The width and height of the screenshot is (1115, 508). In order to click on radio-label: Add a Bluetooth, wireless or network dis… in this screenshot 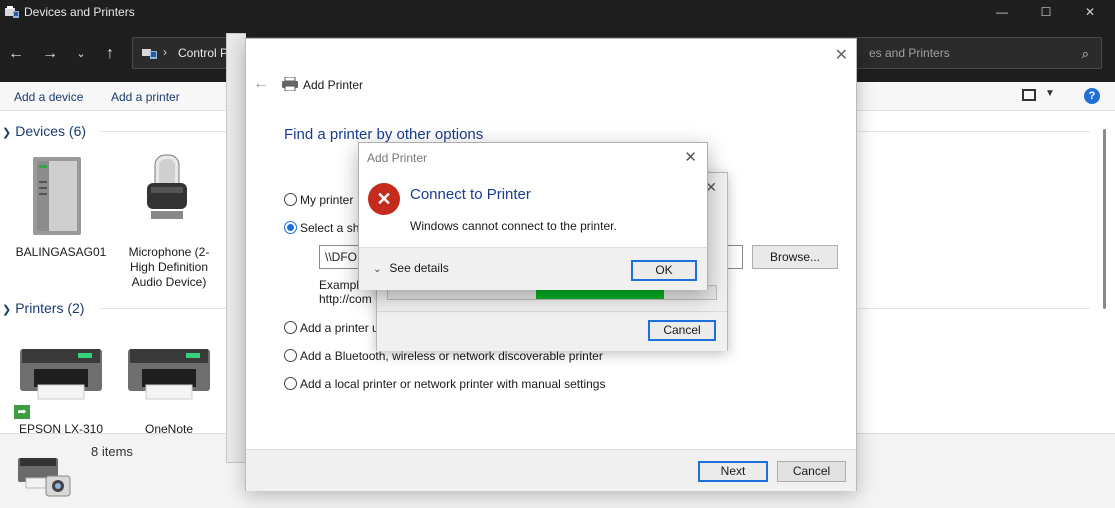, I will do `click(451, 356)`.